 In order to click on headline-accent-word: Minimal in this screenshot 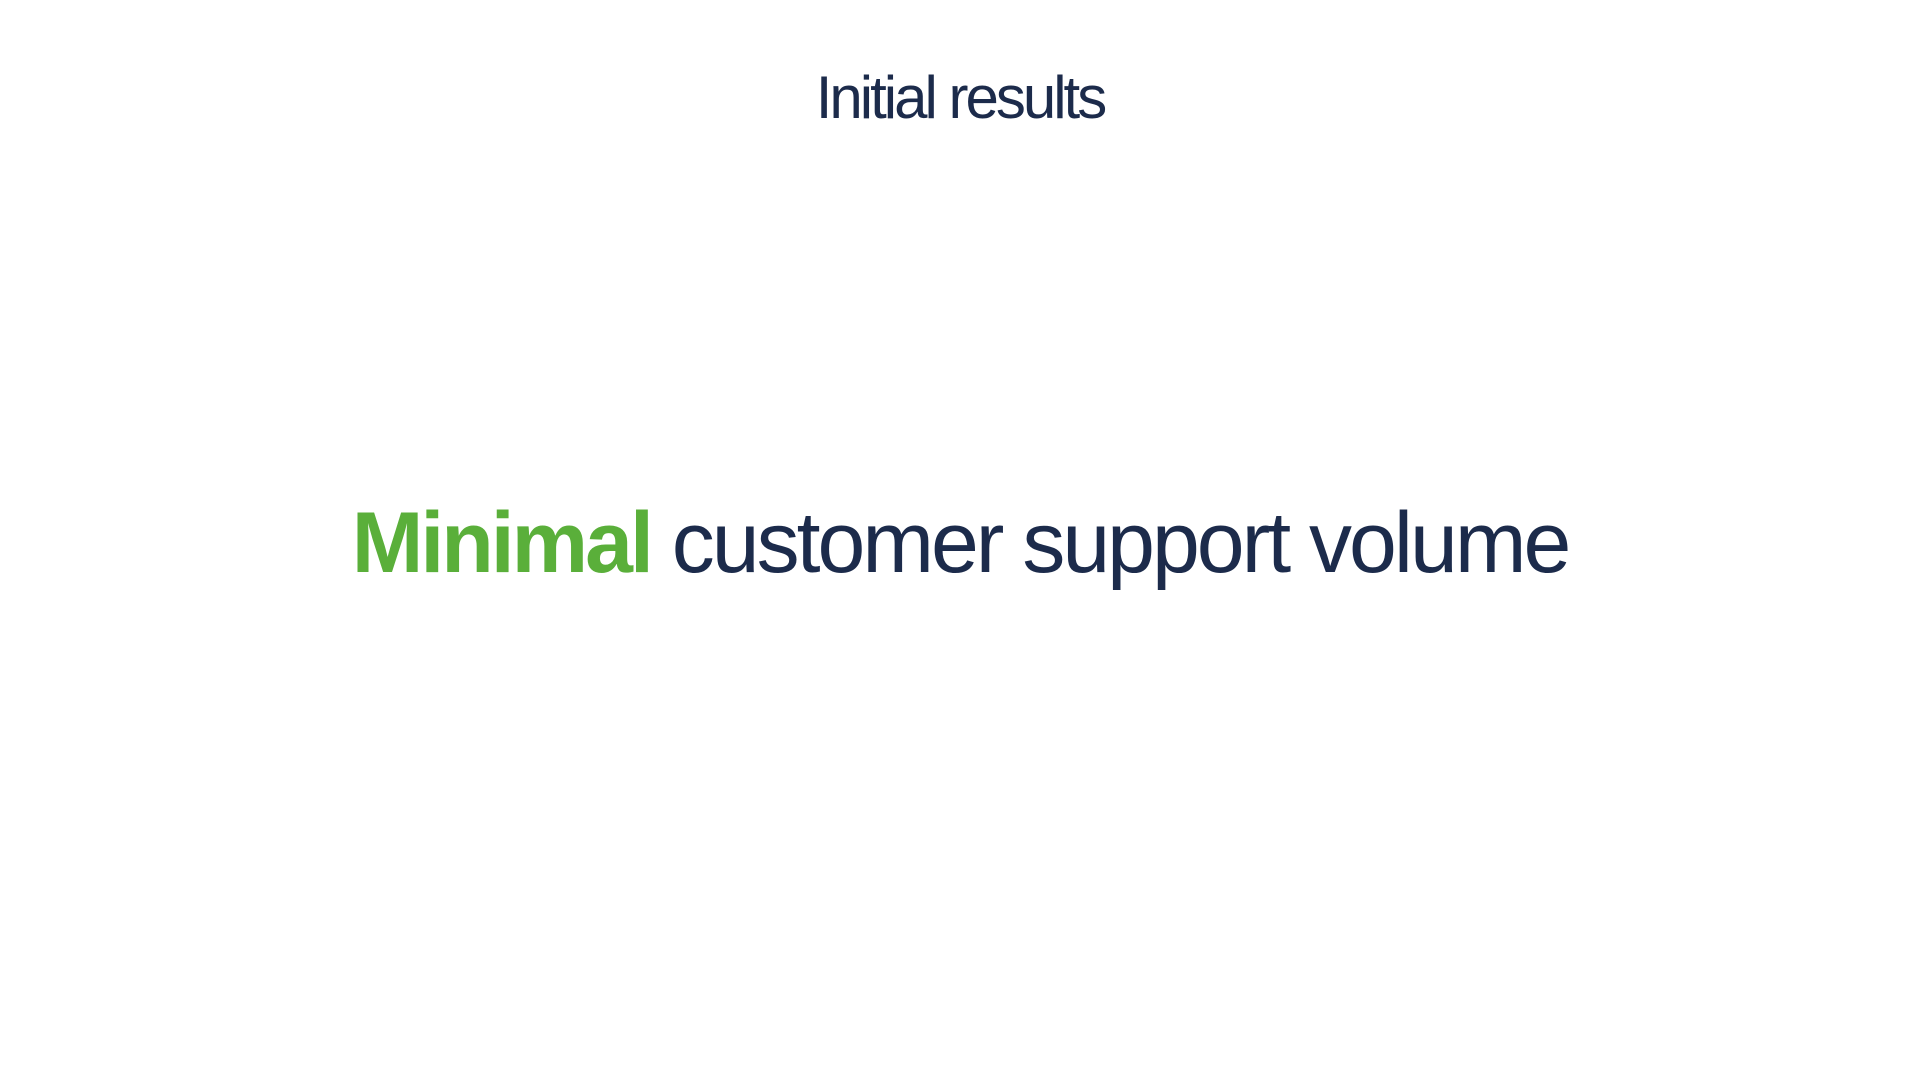, I will do `click(502, 543)`.